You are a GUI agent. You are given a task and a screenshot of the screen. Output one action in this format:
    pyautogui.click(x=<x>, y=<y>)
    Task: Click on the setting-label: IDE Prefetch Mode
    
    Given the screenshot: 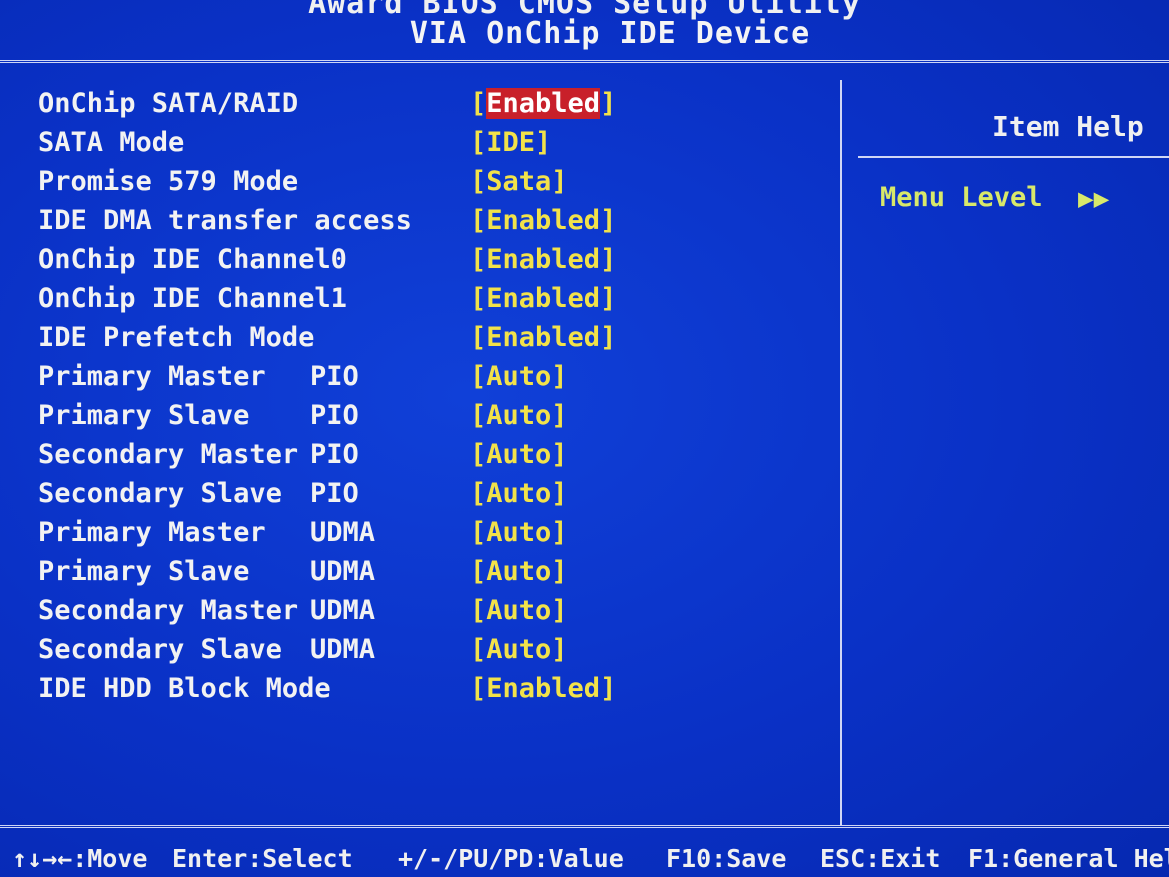 What is the action you would take?
    pyautogui.click(x=176, y=337)
    